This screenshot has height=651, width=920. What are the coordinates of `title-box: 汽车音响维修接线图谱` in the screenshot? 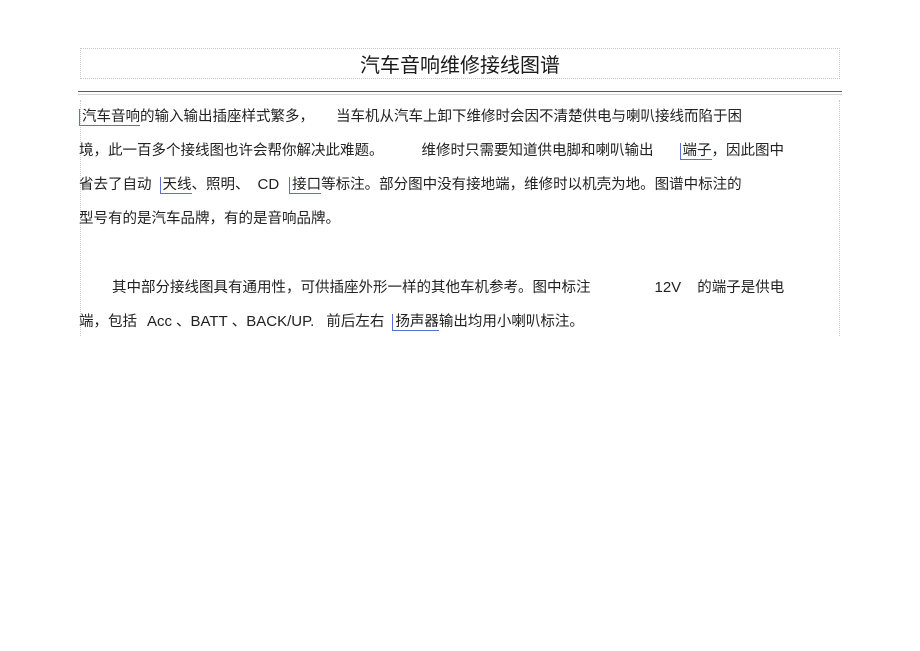 It's located at (460, 63).